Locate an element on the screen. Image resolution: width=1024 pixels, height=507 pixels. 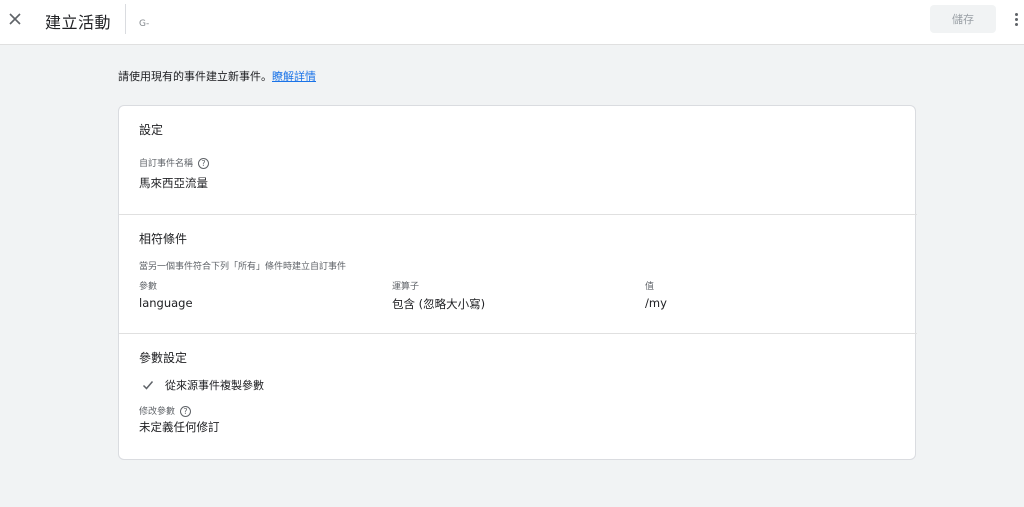
more-menu-button is located at coordinates (1016, 19).